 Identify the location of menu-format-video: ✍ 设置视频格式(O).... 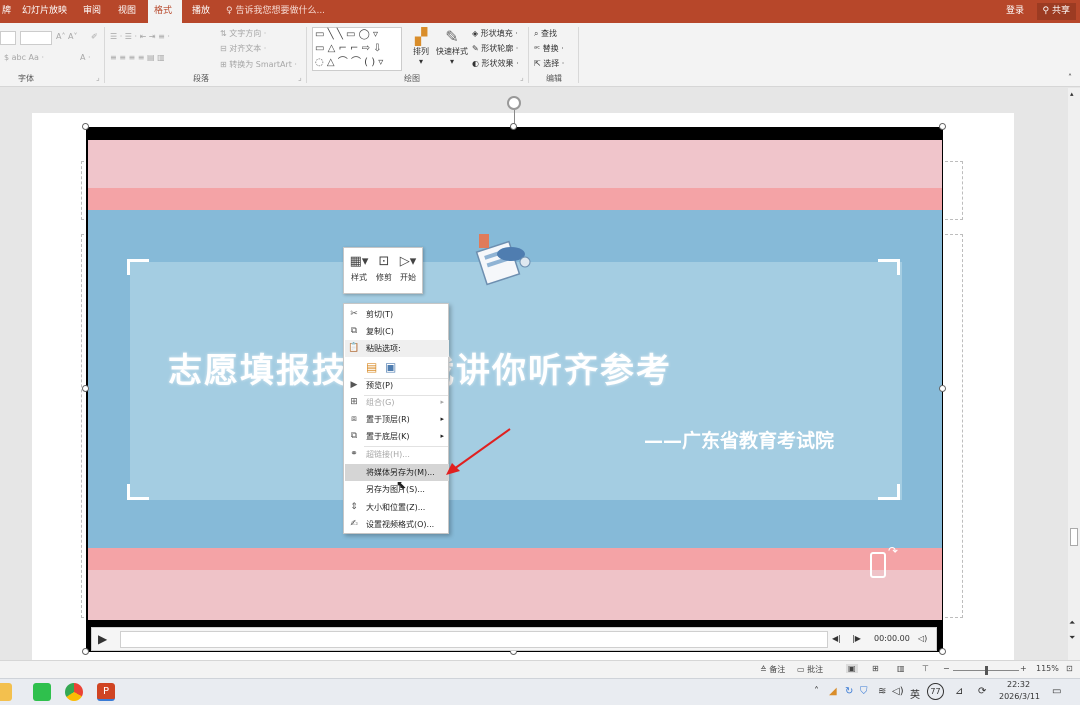
(397, 524).